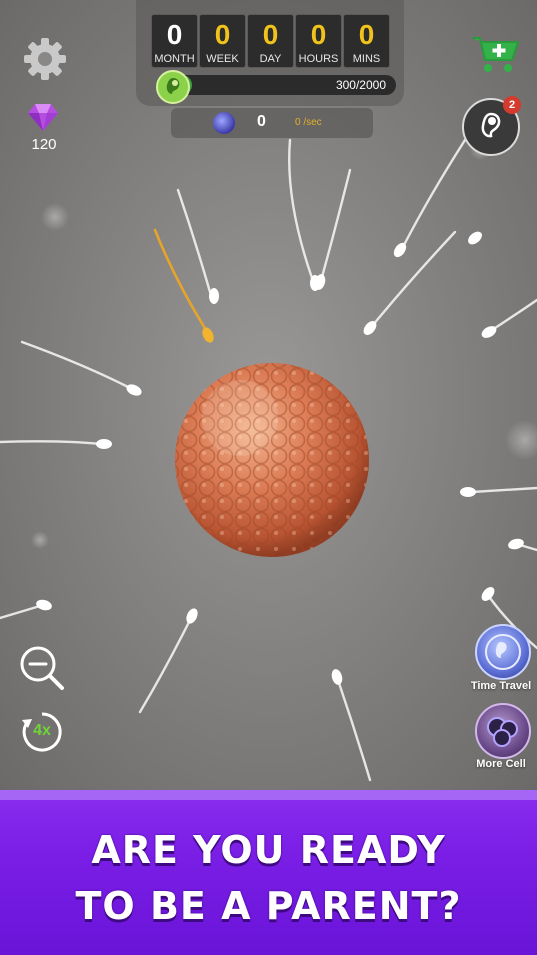 This screenshot has height=955, width=537. I want to click on cells-icon, so click(502, 732).